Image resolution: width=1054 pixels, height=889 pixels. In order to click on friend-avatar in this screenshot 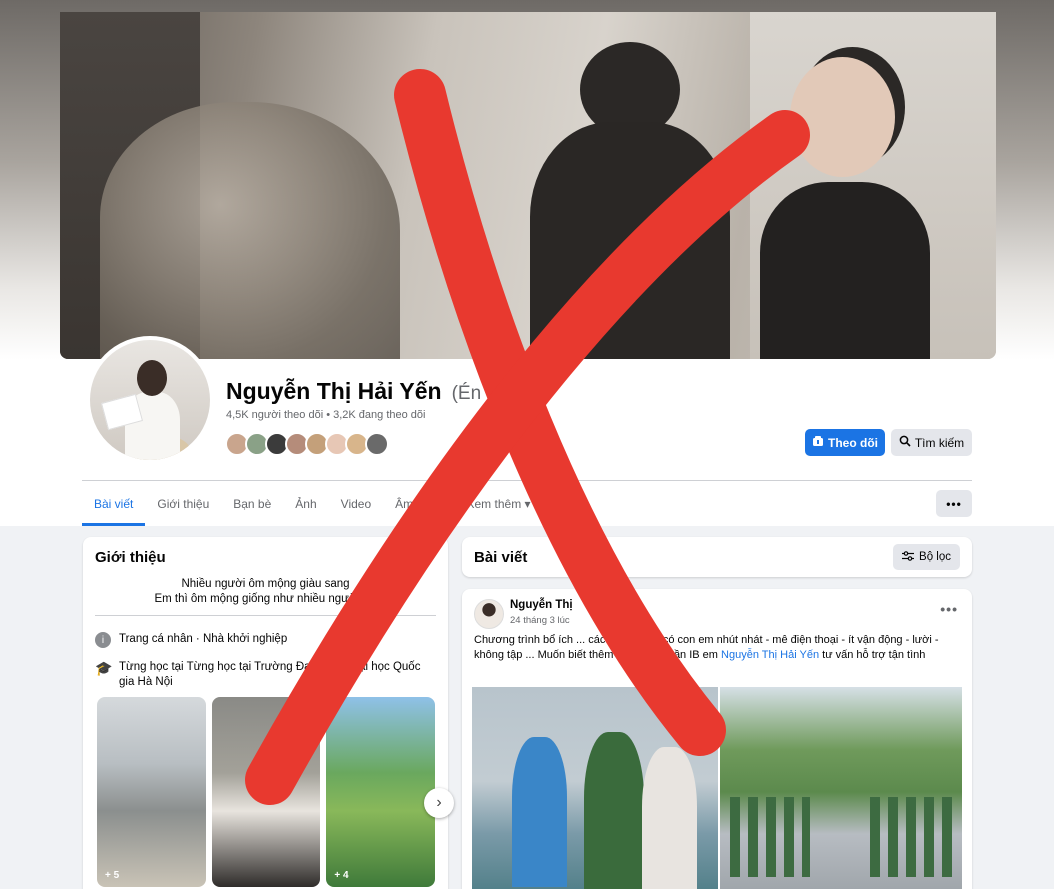, I will do `click(377, 444)`.